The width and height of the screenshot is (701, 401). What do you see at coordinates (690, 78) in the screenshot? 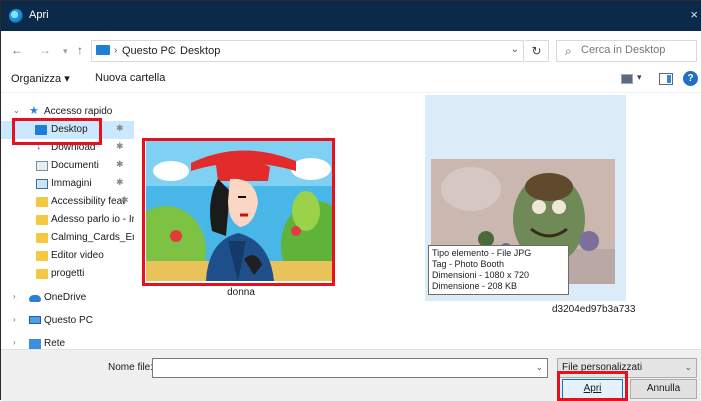
I see `help-icon: ?` at bounding box center [690, 78].